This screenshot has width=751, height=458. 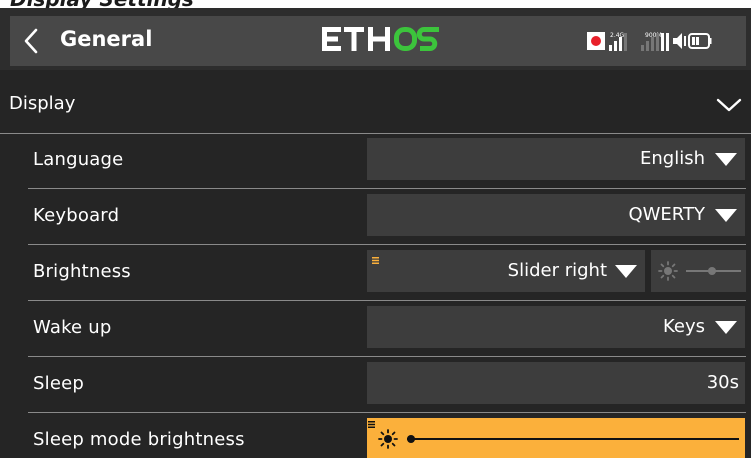 I want to click on keyboard-label: Keyboard, so click(x=76, y=215).